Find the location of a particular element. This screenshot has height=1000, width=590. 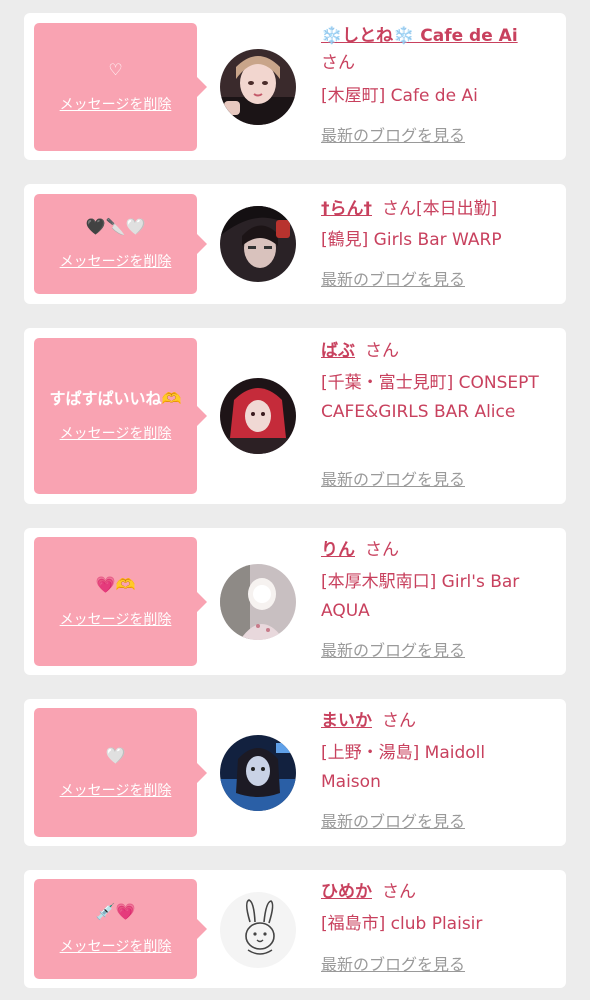

message-bubble: 💉💗 メッセージを削除 is located at coordinates (120, 929).